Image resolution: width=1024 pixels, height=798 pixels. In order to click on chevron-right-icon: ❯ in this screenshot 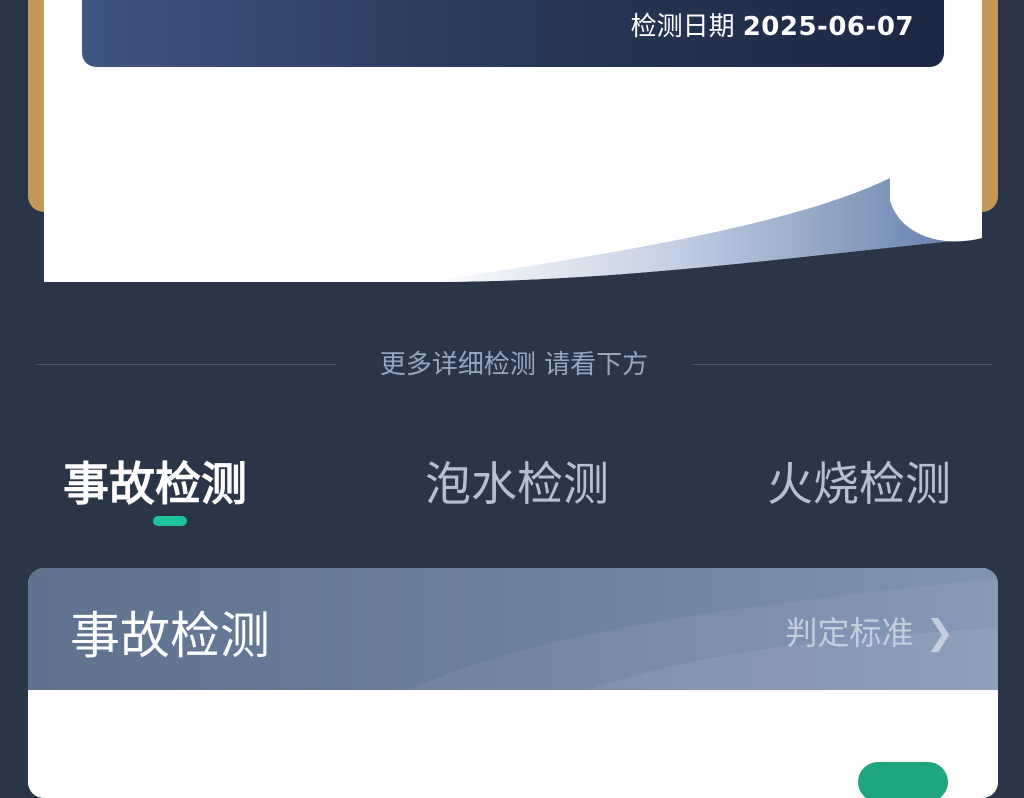, I will do `click(940, 633)`.